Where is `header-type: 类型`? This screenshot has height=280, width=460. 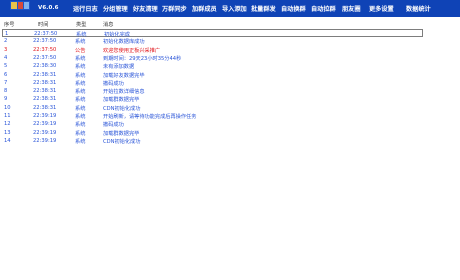
header-type: 类型 is located at coordinates (81, 24).